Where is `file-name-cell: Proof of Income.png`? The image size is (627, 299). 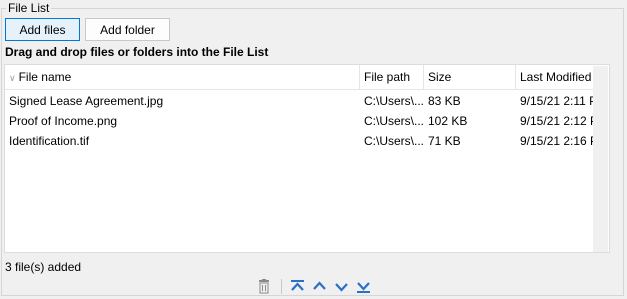 file-name-cell: Proof of Income.png is located at coordinates (63, 121).